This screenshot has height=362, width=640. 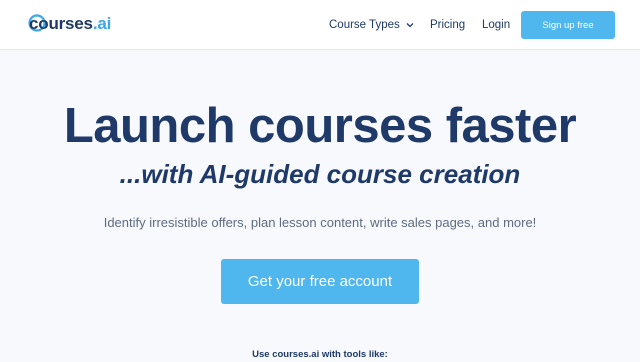 I want to click on nav-pricing-label: Pricing, so click(x=448, y=25).